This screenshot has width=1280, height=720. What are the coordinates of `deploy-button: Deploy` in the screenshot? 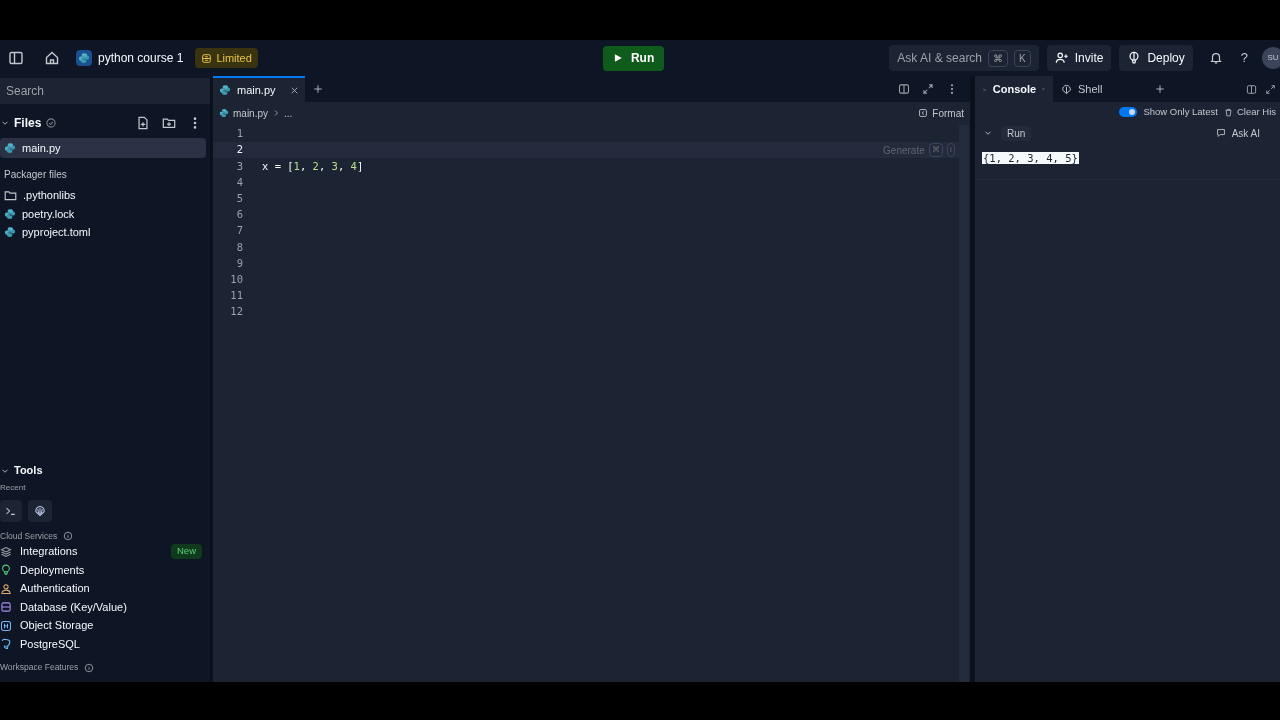 It's located at (1156, 58).